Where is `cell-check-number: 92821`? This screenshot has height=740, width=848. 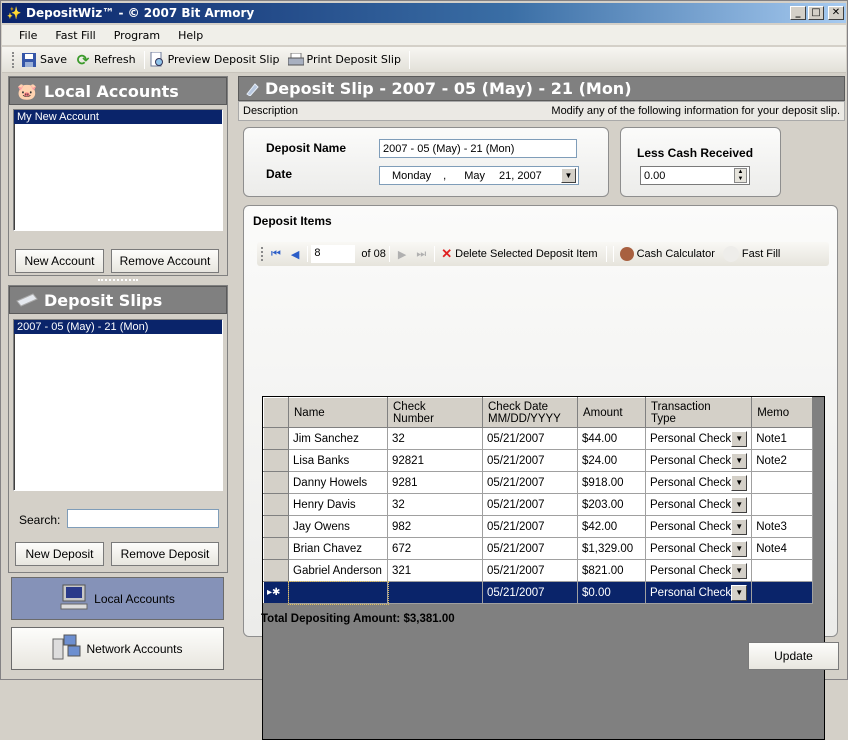 cell-check-number: 92821 is located at coordinates (435, 460).